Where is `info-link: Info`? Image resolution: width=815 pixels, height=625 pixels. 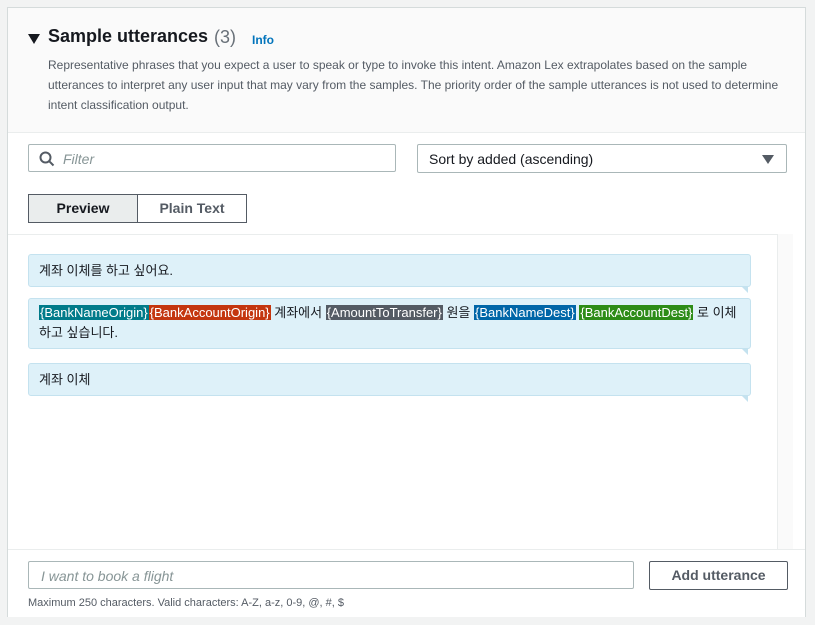
info-link: Info is located at coordinates (263, 40).